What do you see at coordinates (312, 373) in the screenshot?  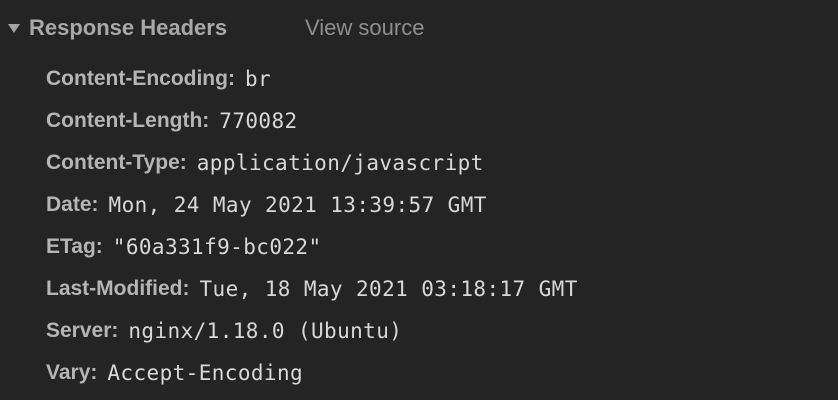 I see `header-row-vary: Vary: Accept-Encoding` at bounding box center [312, 373].